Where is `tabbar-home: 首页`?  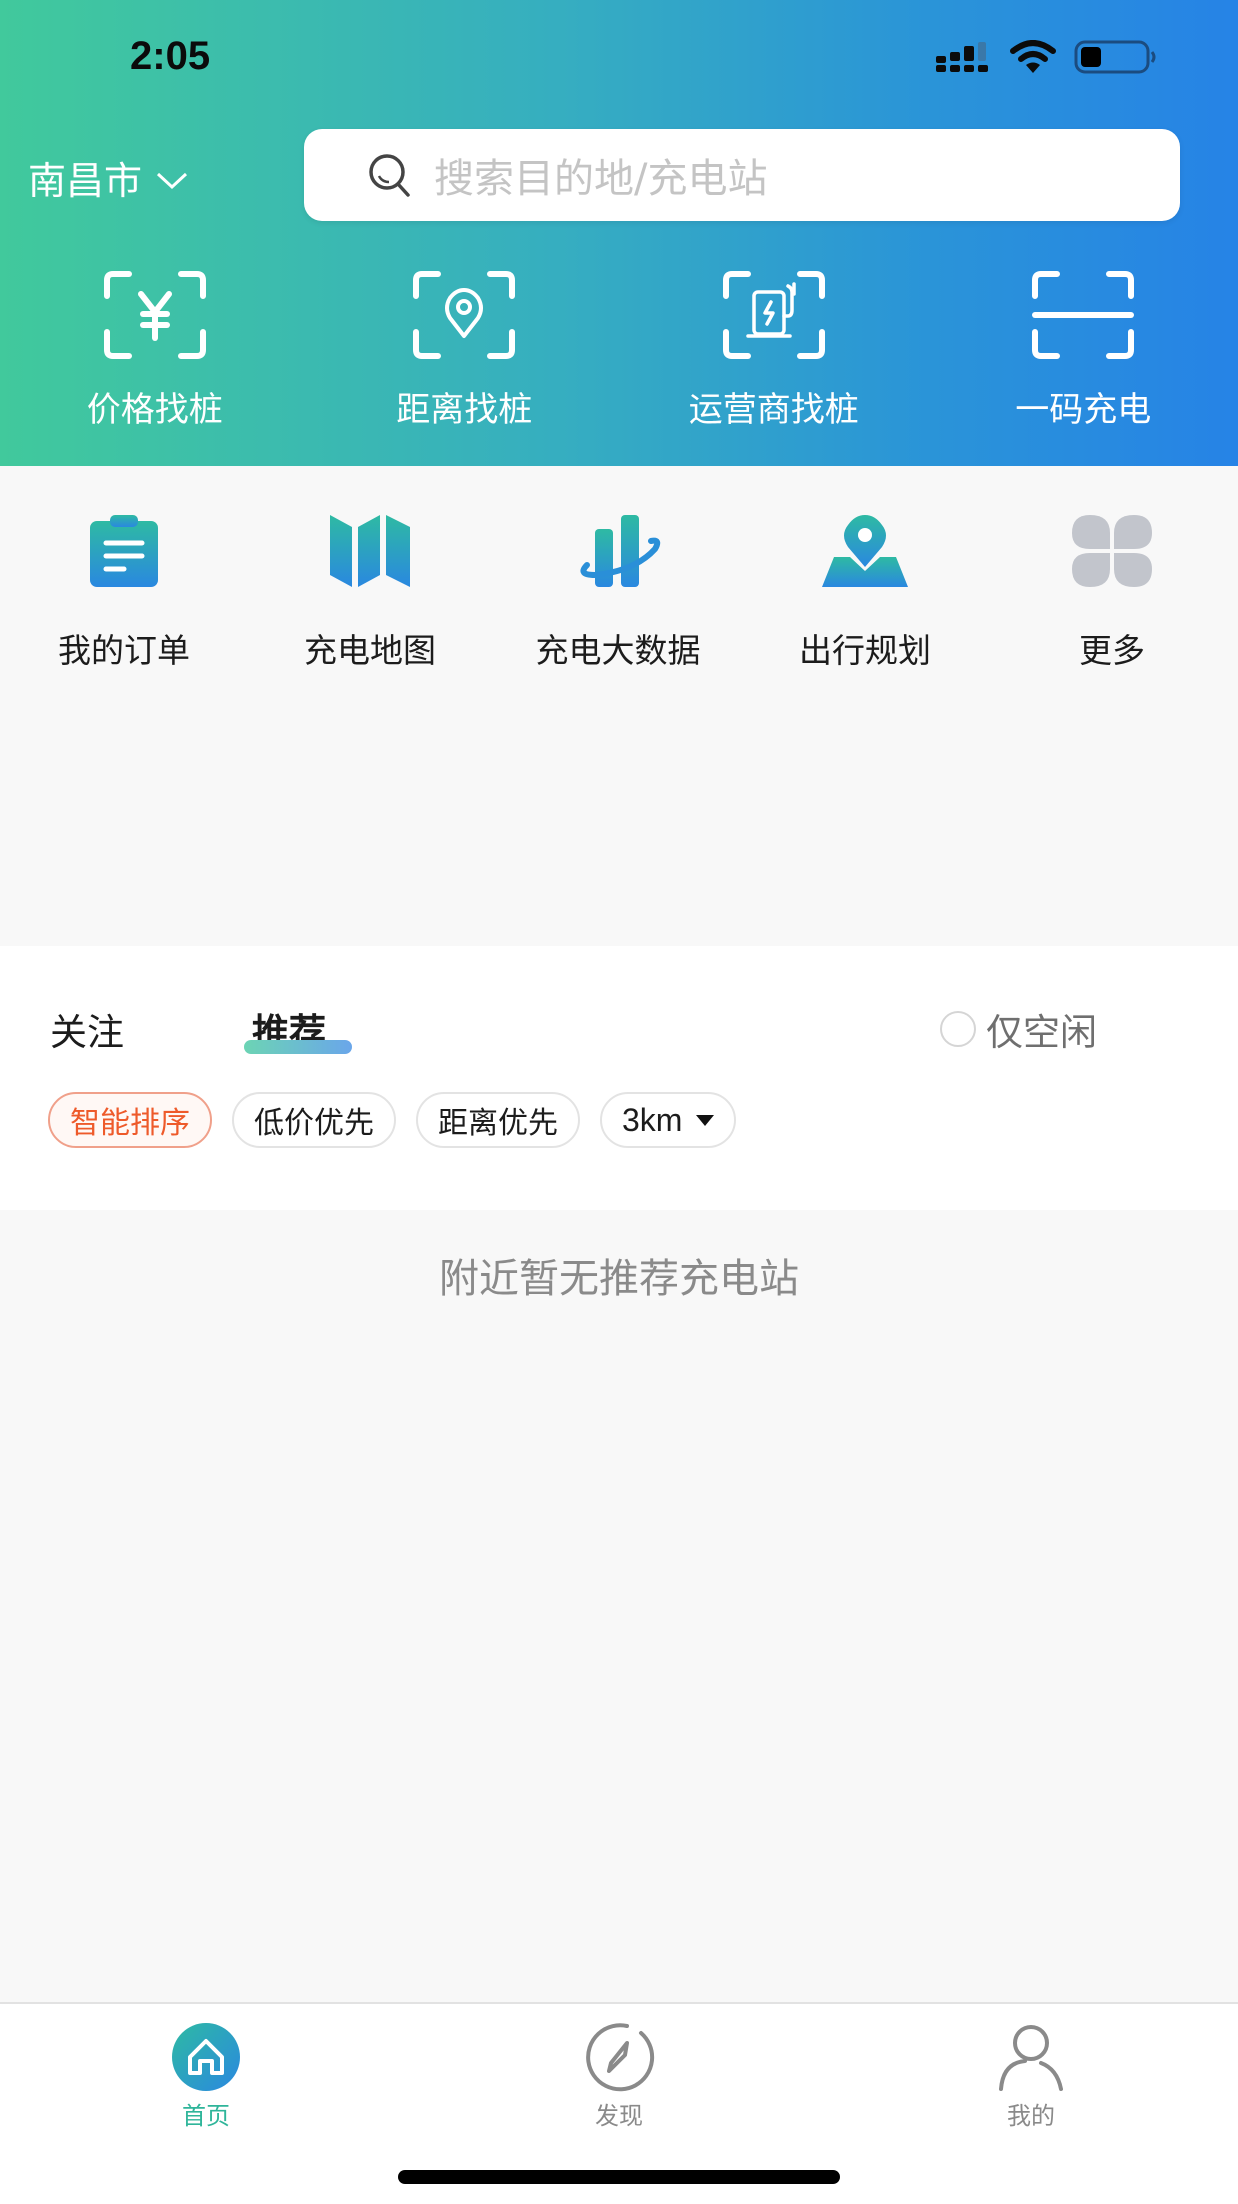 tabbar-home: 首页 is located at coordinates (206, 2075).